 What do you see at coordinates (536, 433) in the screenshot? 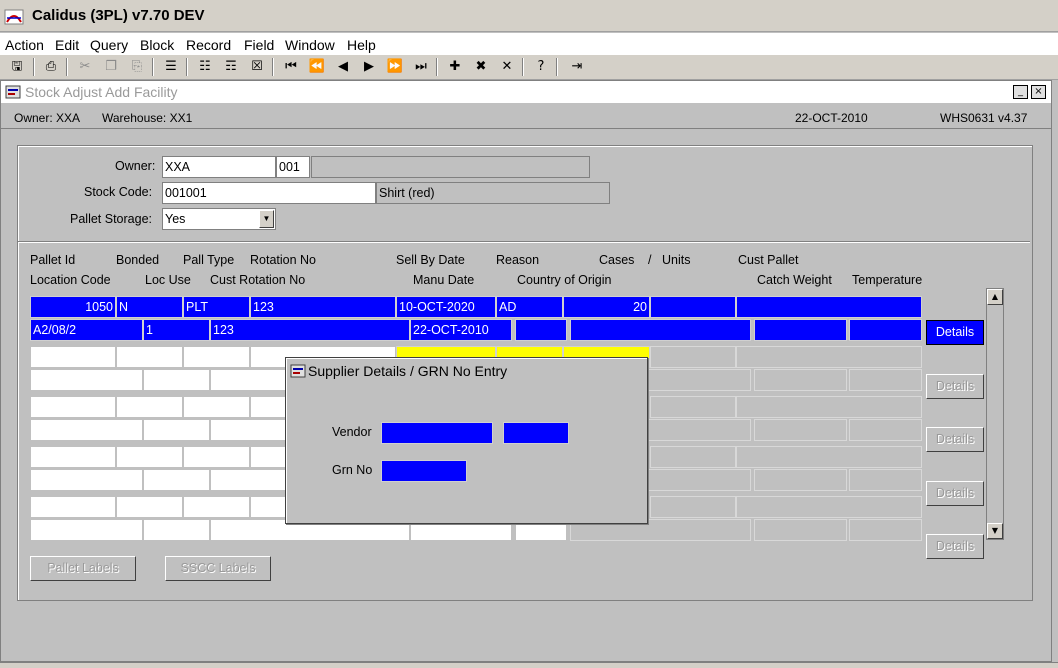
I see `vendor-suffix-field` at bounding box center [536, 433].